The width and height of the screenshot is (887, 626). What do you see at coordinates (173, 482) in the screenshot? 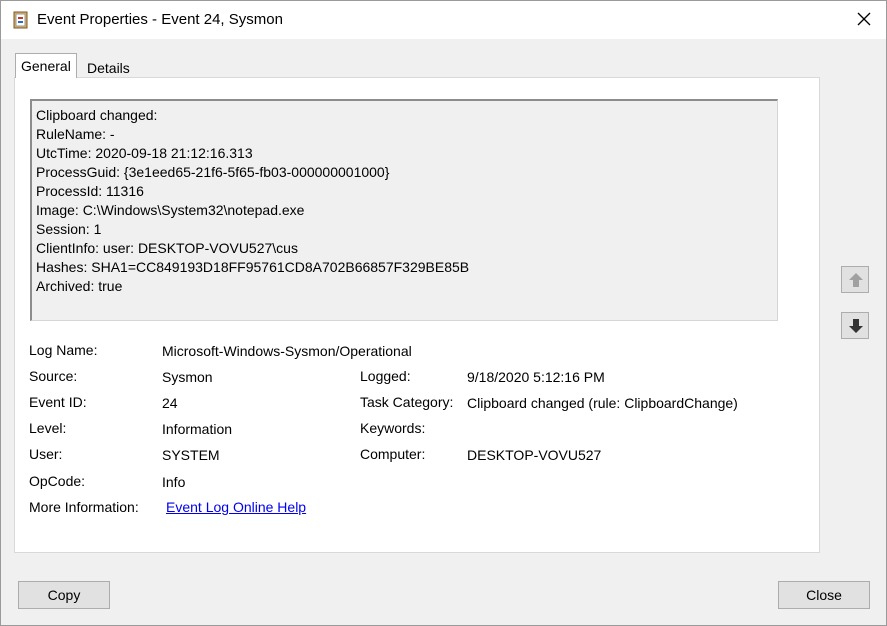
I see `opcode-value: Info` at bounding box center [173, 482].